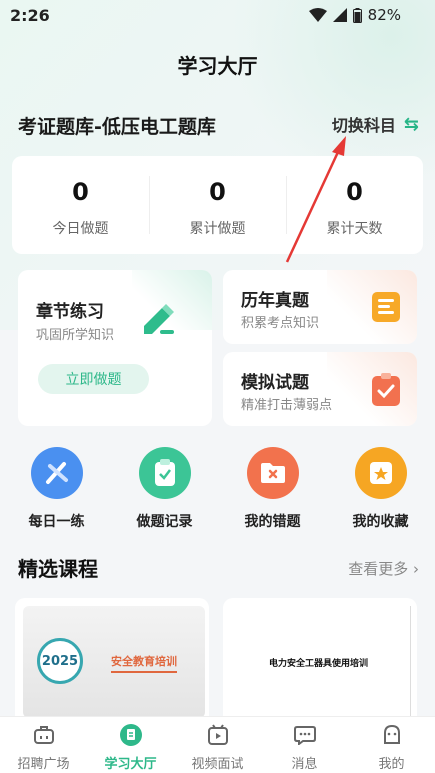 This screenshot has height=773, width=435. I want to click on course-thumbnail: 2025 安全教育培训, so click(114, 662).